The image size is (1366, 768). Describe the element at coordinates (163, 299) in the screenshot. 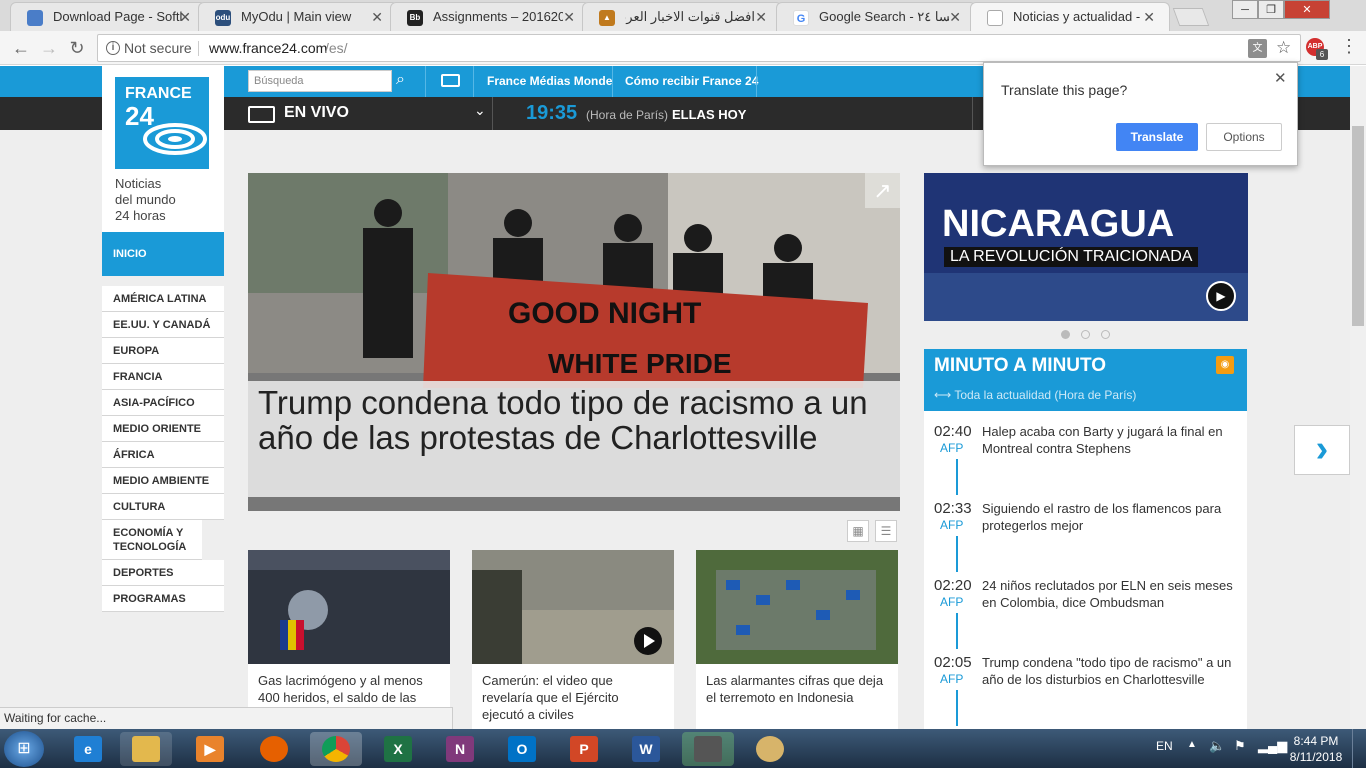

I see `sidebar-item-america-latina: AMÉRICA LATINA` at that location.